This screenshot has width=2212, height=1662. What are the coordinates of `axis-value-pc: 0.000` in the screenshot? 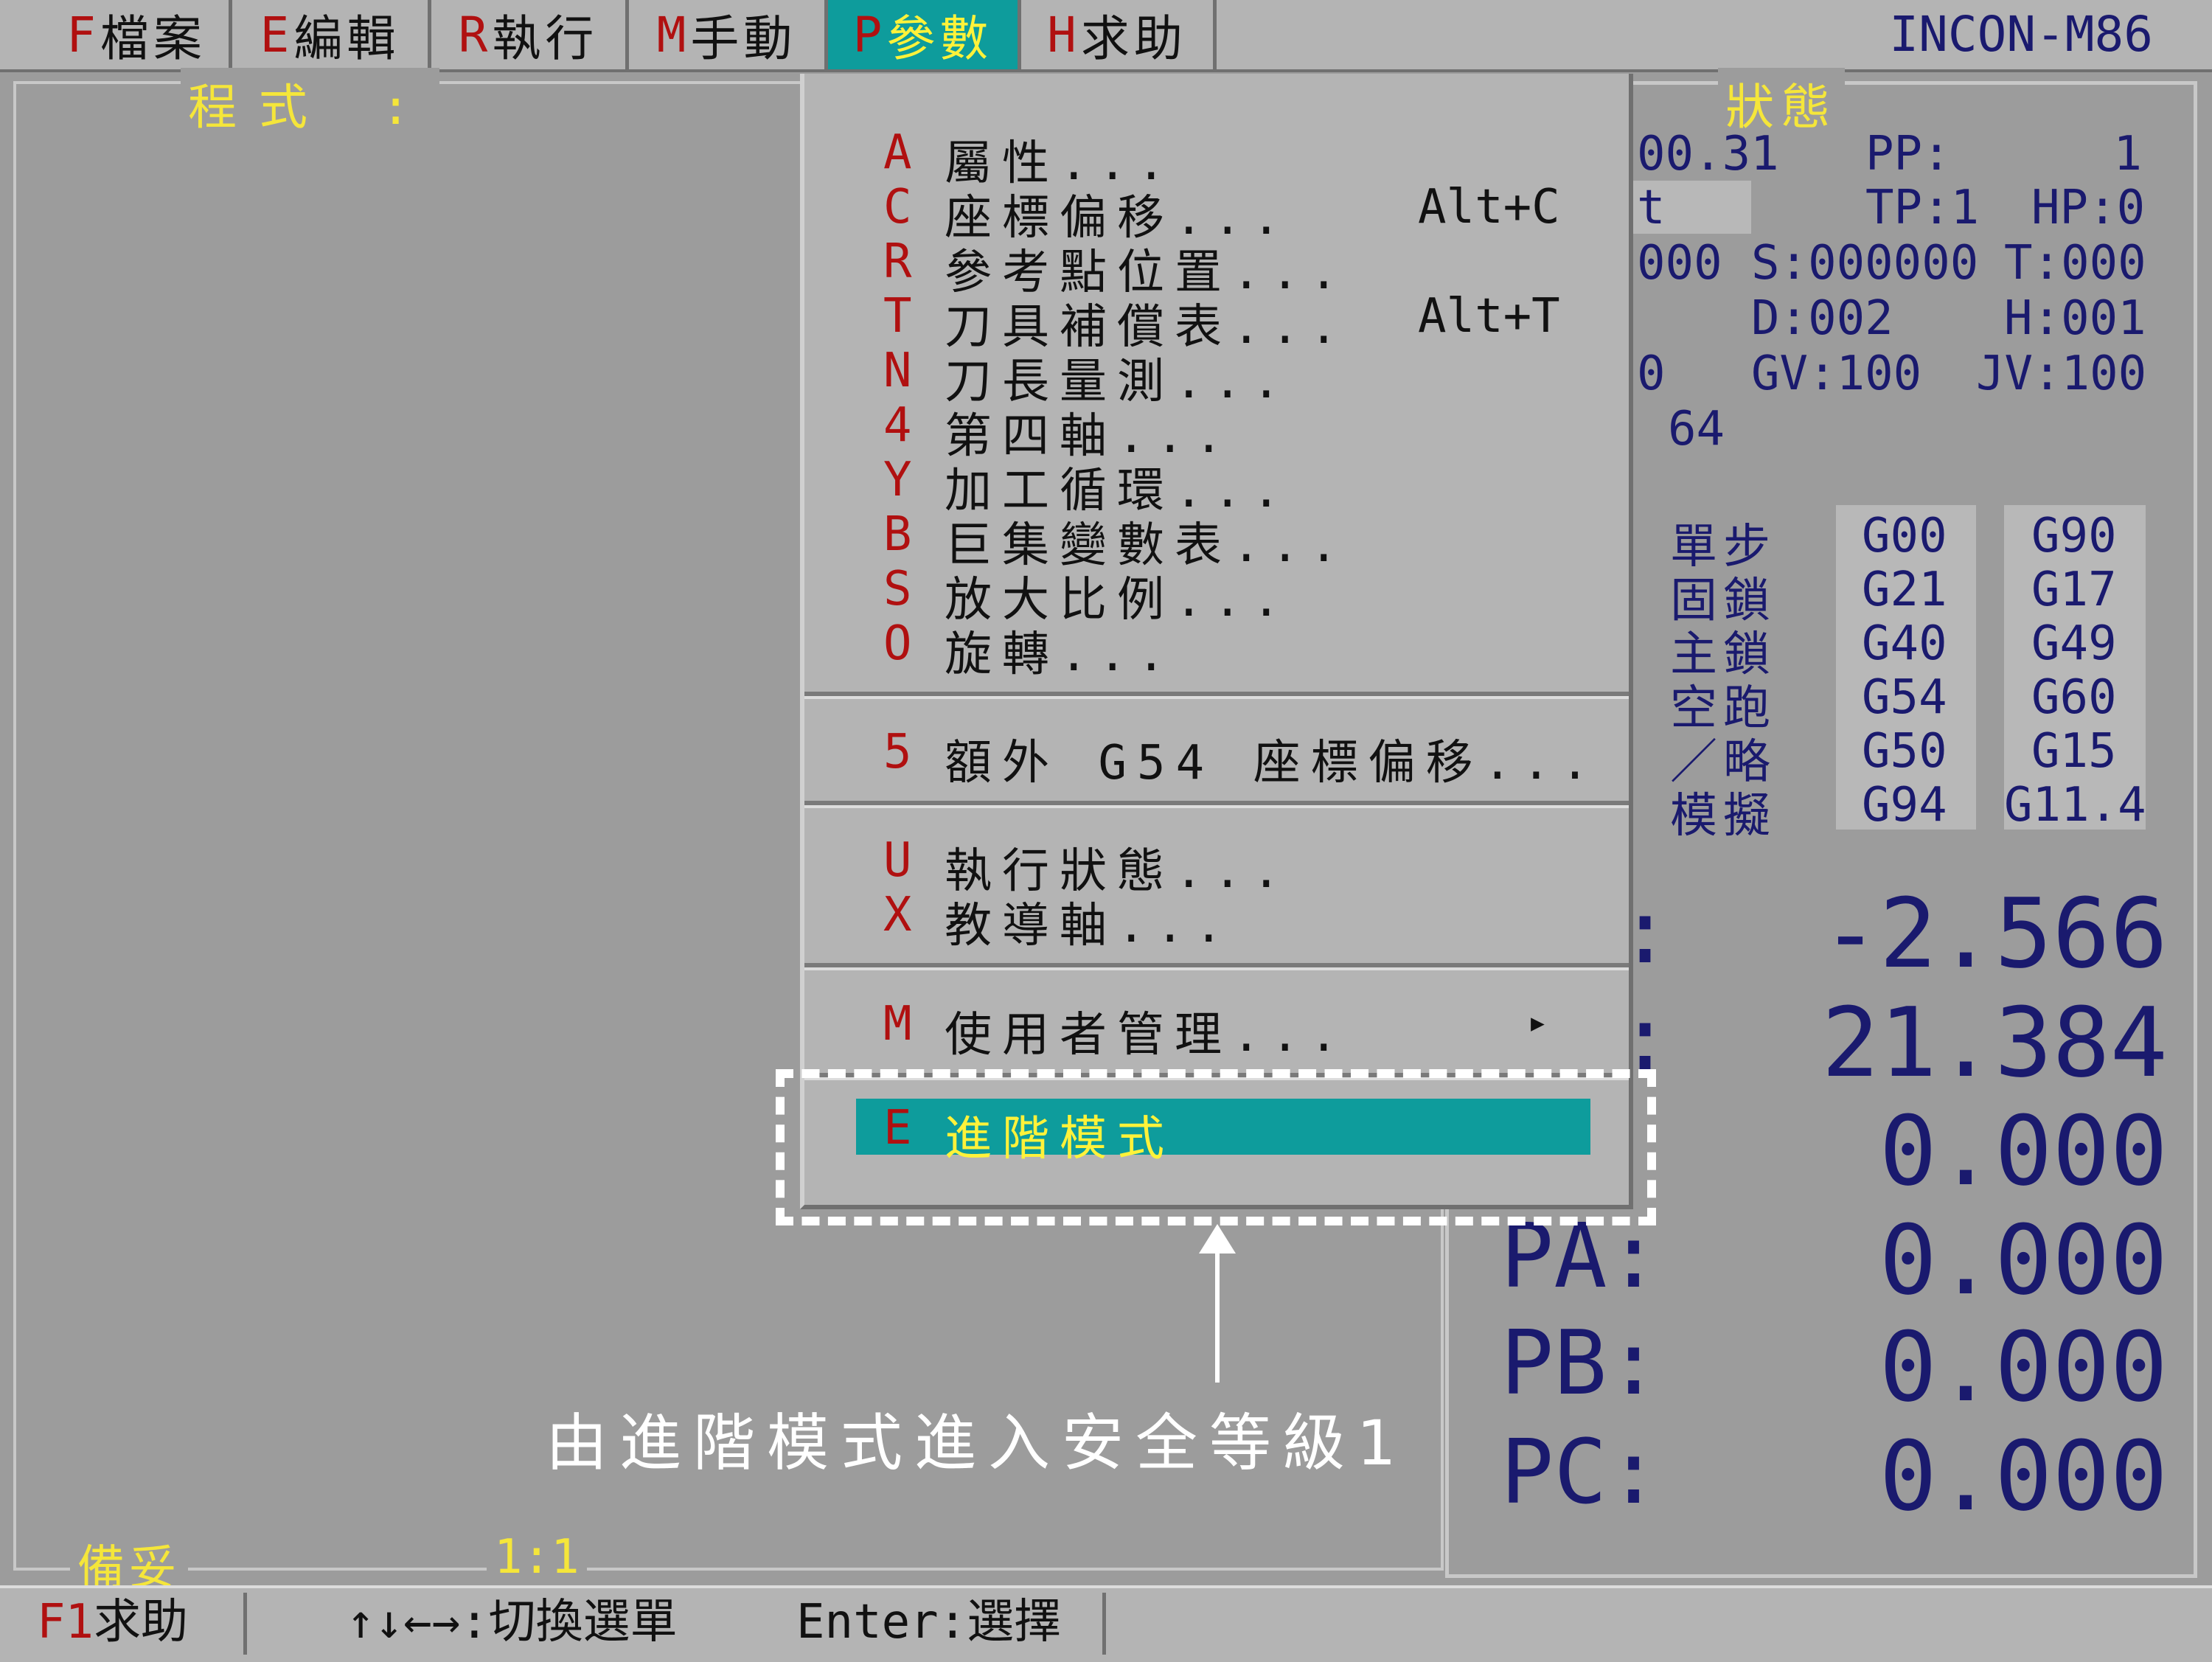 It's located at (2023, 1476).